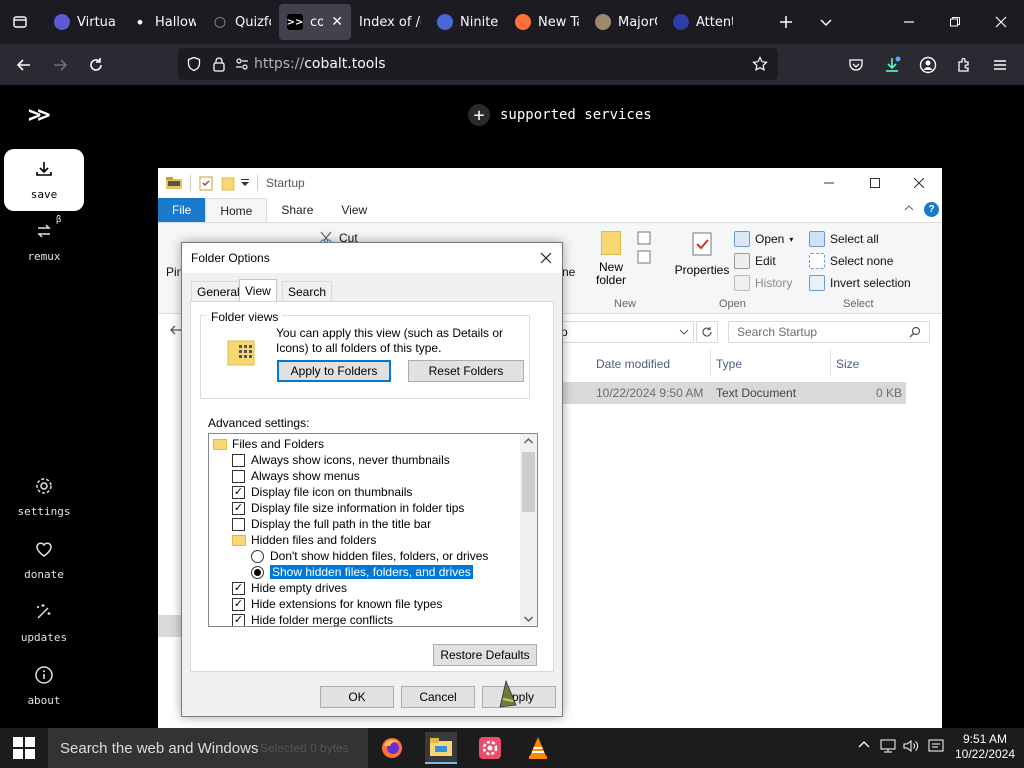 Image resolution: width=1024 pixels, height=768 pixels. What do you see at coordinates (702, 254) in the screenshot?
I see `properties-button: Properties` at bounding box center [702, 254].